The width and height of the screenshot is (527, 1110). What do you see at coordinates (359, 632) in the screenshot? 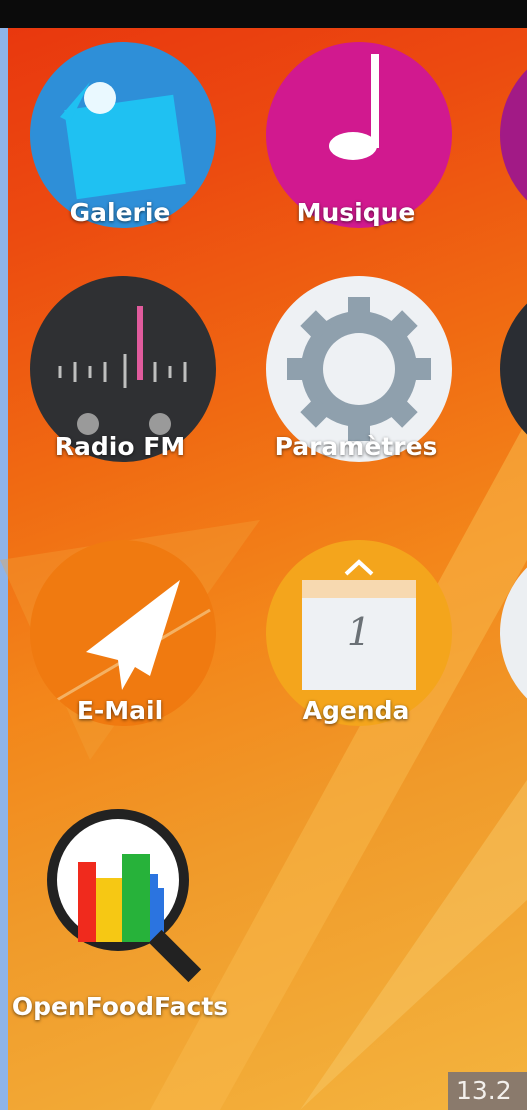
I see `calendar-day: 1` at bounding box center [359, 632].